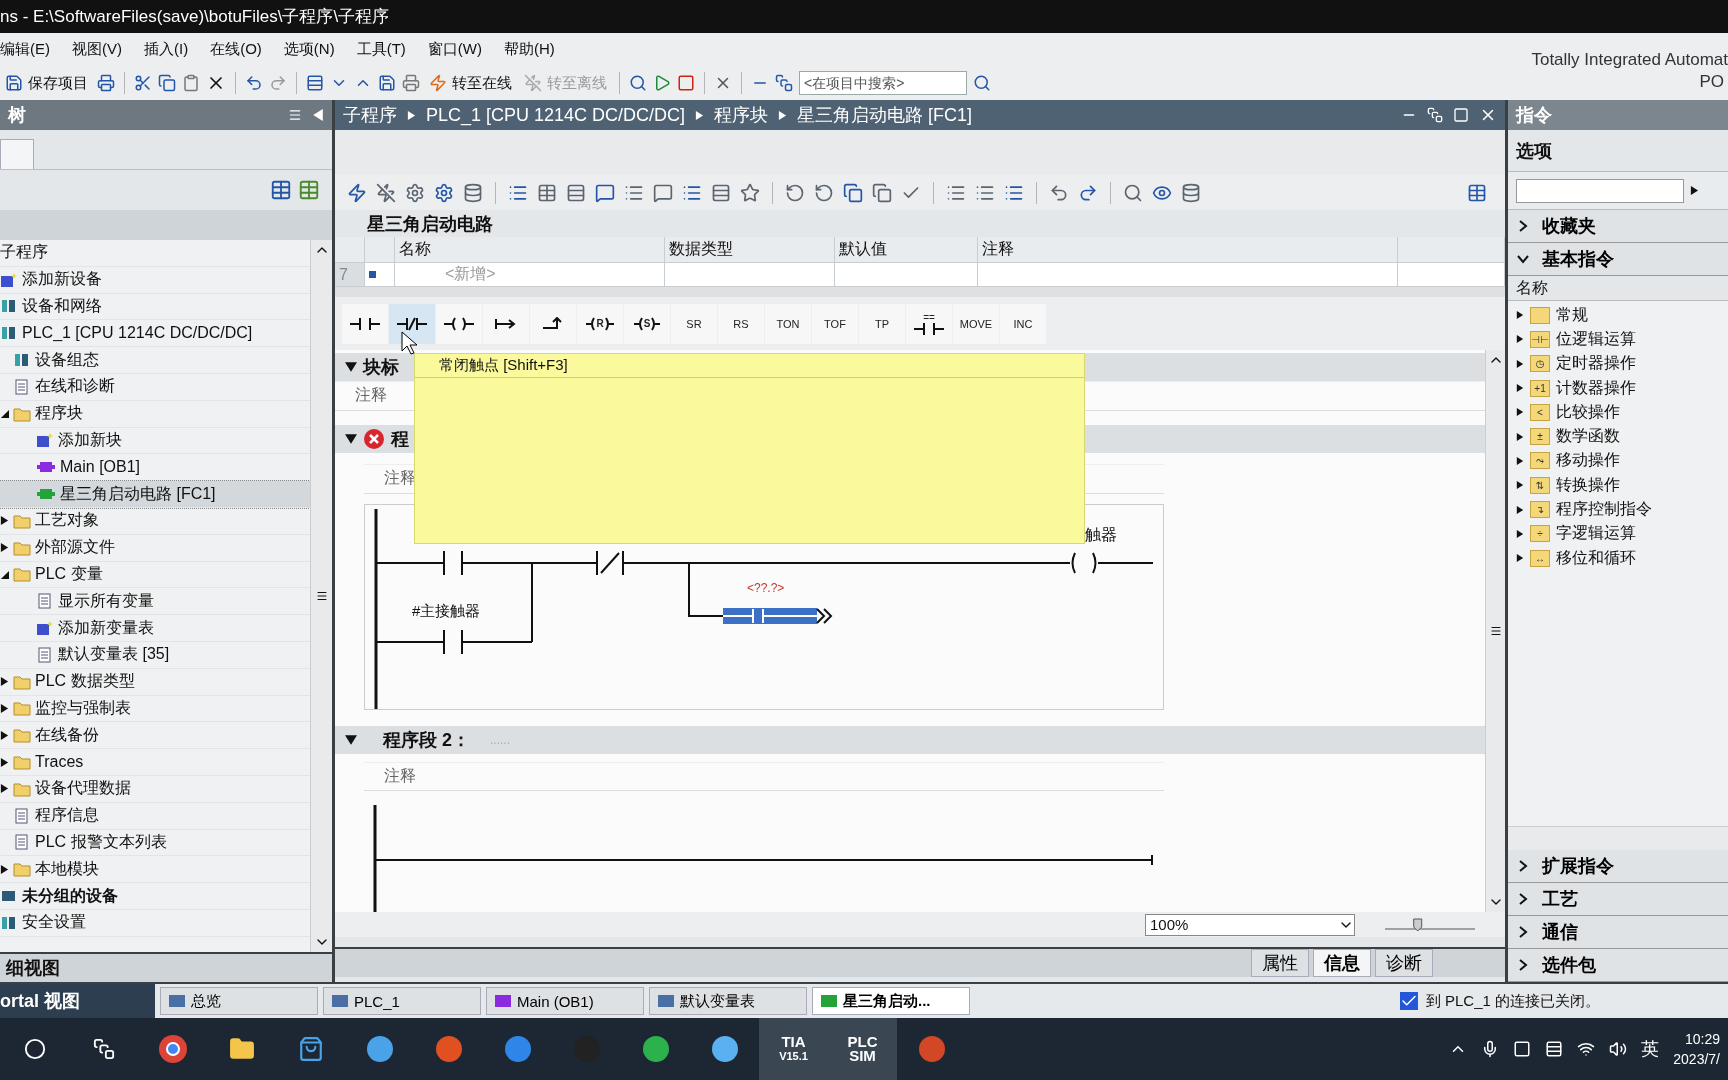  What do you see at coordinates (155, 682) in the screenshot?
I see `tree-item: PLC 数据类型` at bounding box center [155, 682].